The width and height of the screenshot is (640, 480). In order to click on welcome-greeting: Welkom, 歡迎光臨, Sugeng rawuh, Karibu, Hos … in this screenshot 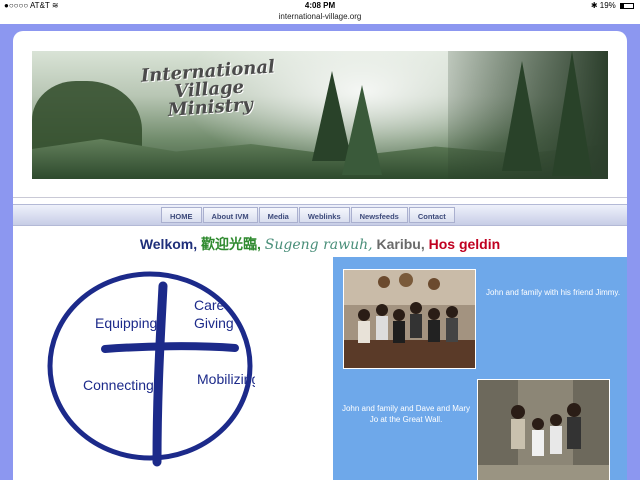, I will do `click(320, 244)`.